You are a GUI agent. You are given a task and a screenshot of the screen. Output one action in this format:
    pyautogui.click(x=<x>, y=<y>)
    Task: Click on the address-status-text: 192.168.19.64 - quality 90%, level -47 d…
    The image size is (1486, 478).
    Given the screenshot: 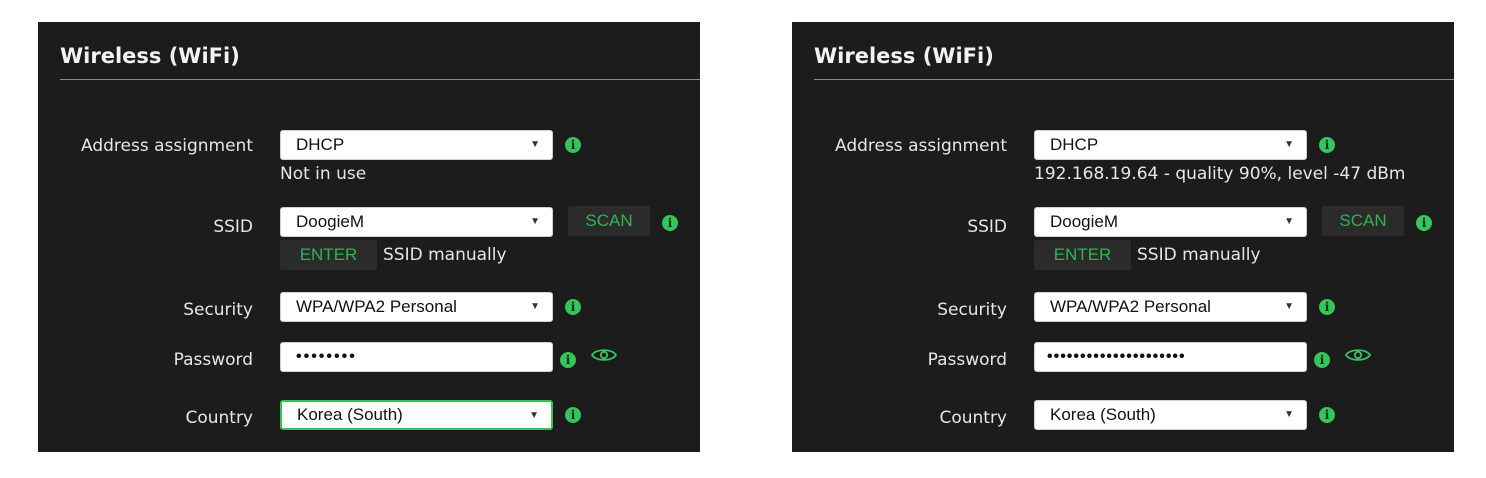 What is the action you would take?
    pyautogui.click(x=1220, y=174)
    